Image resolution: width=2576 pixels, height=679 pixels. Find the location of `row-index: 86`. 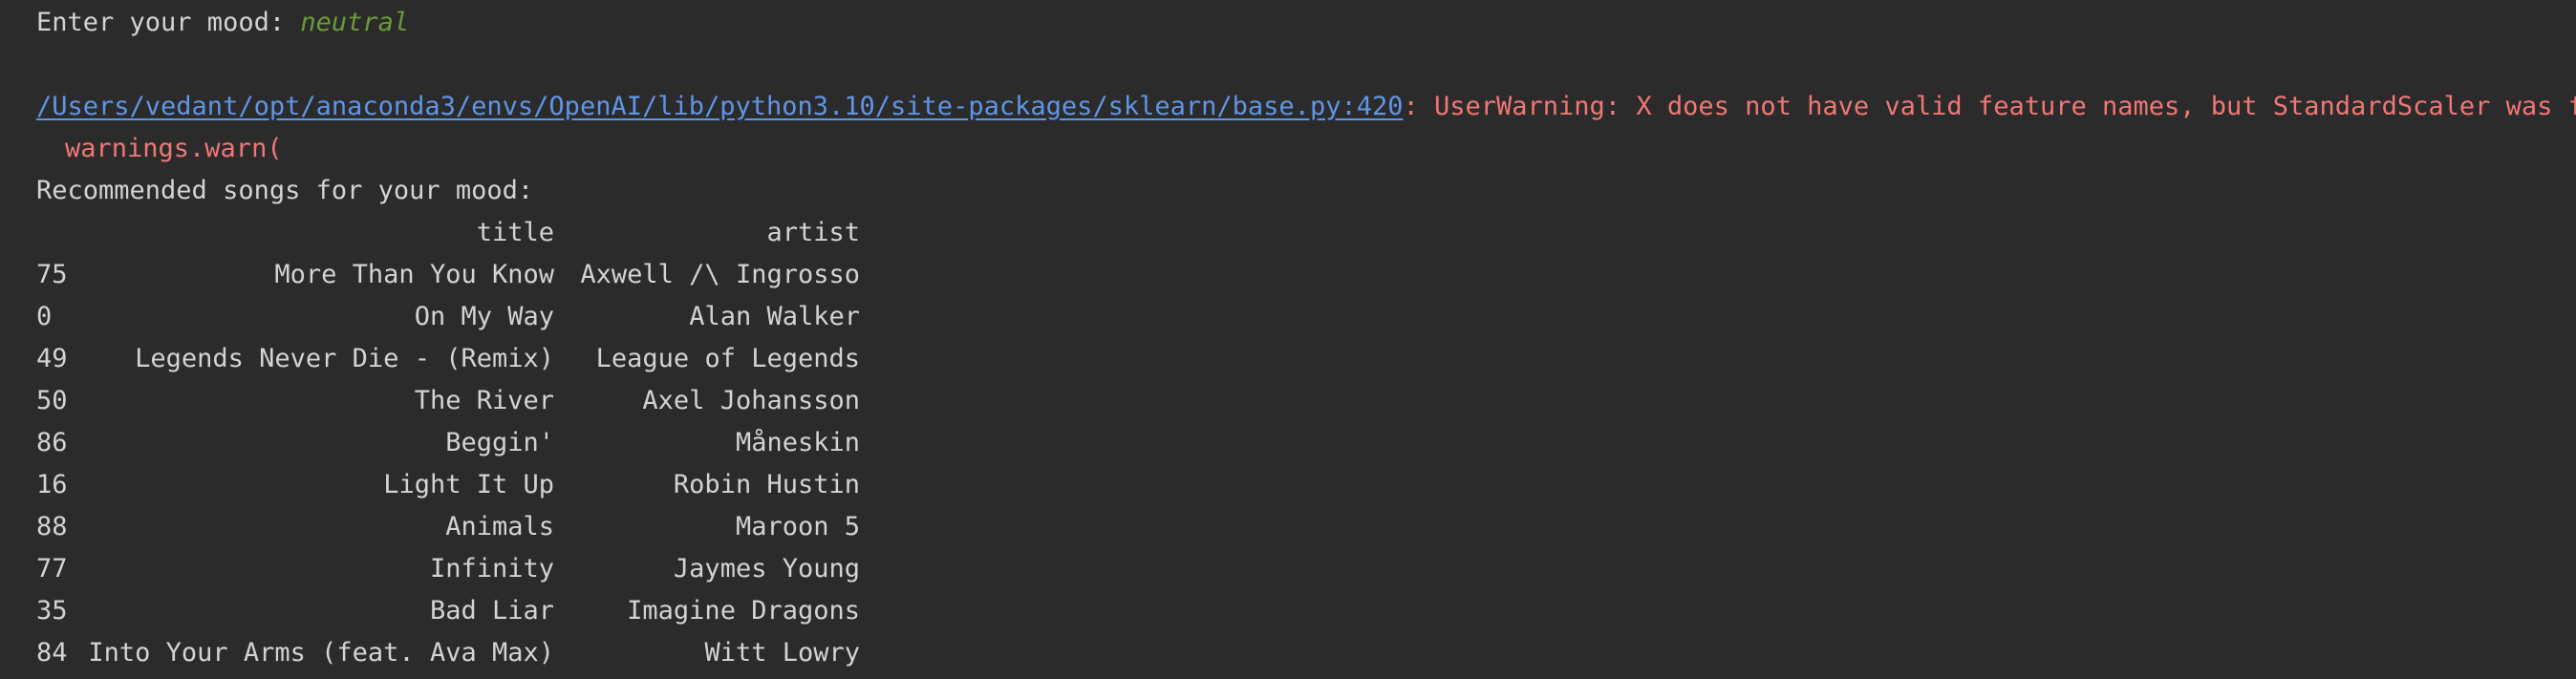

row-index: 86 is located at coordinates (52, 442).